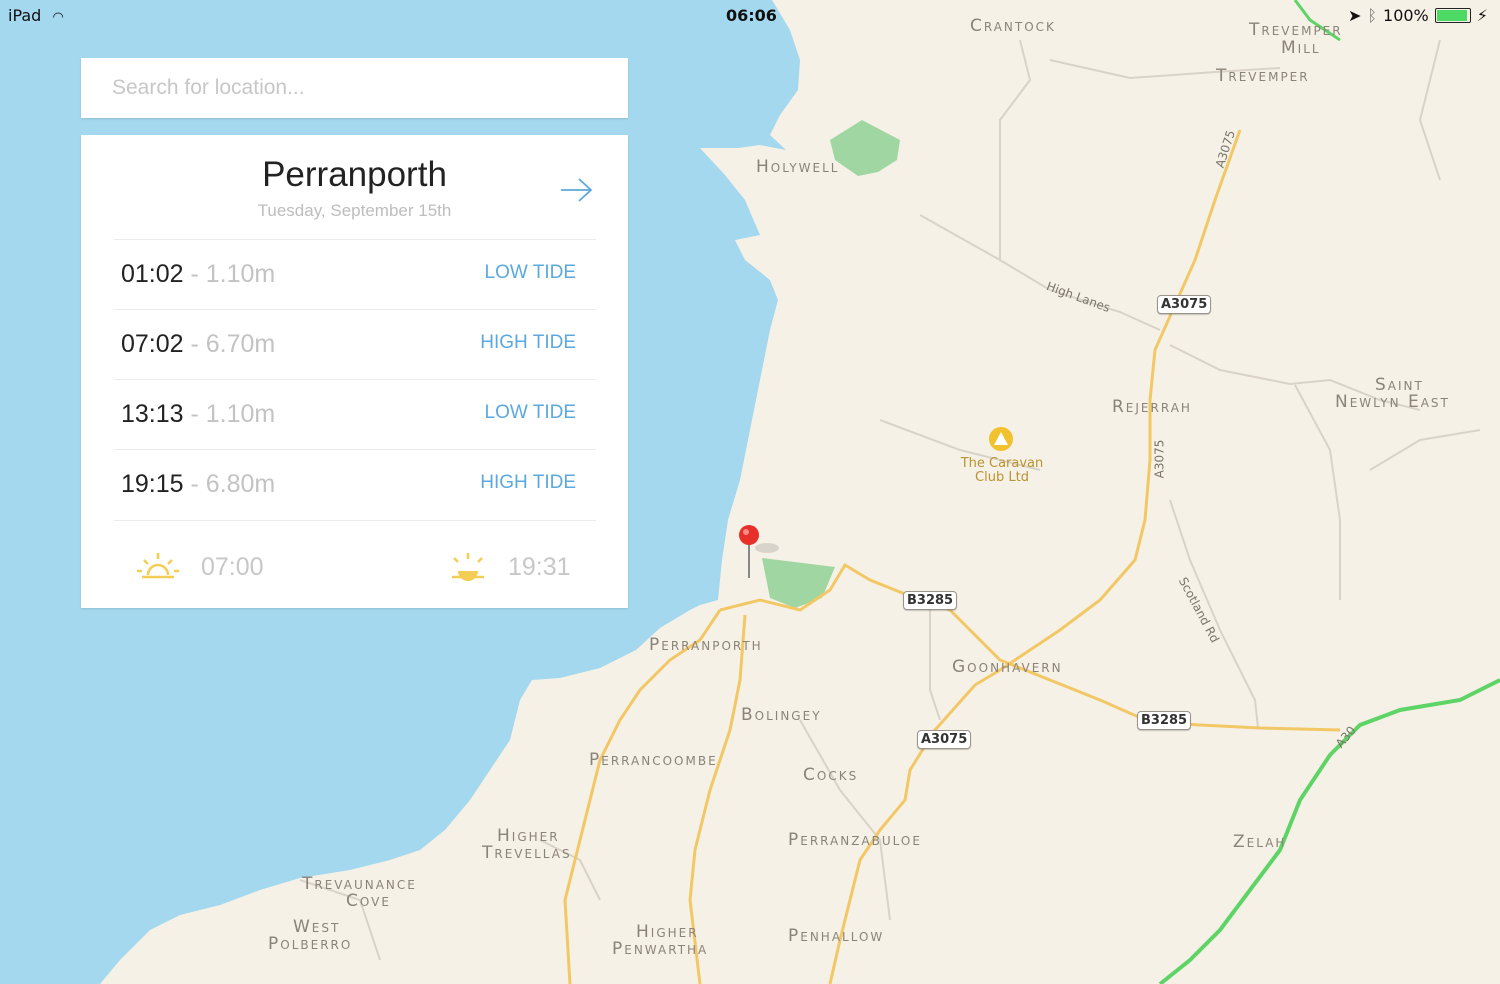 This screenshot has width=1500, height=984. What do you see at coordinates (1301, 48) in the screenshot?
I see `place-trevemper-mill-2: Mill` at bounding box center [1301, 48].